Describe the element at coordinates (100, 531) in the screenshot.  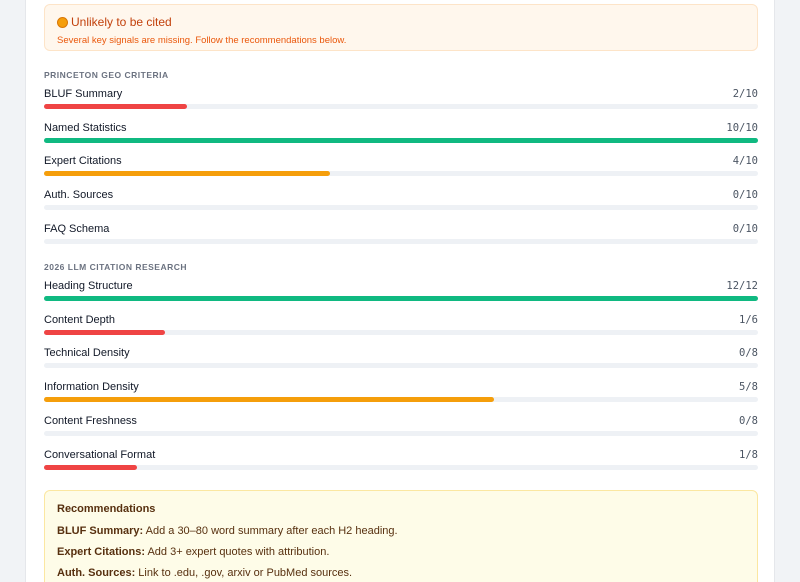
I see `recommendation-key: BLUF Summary:` at that location.